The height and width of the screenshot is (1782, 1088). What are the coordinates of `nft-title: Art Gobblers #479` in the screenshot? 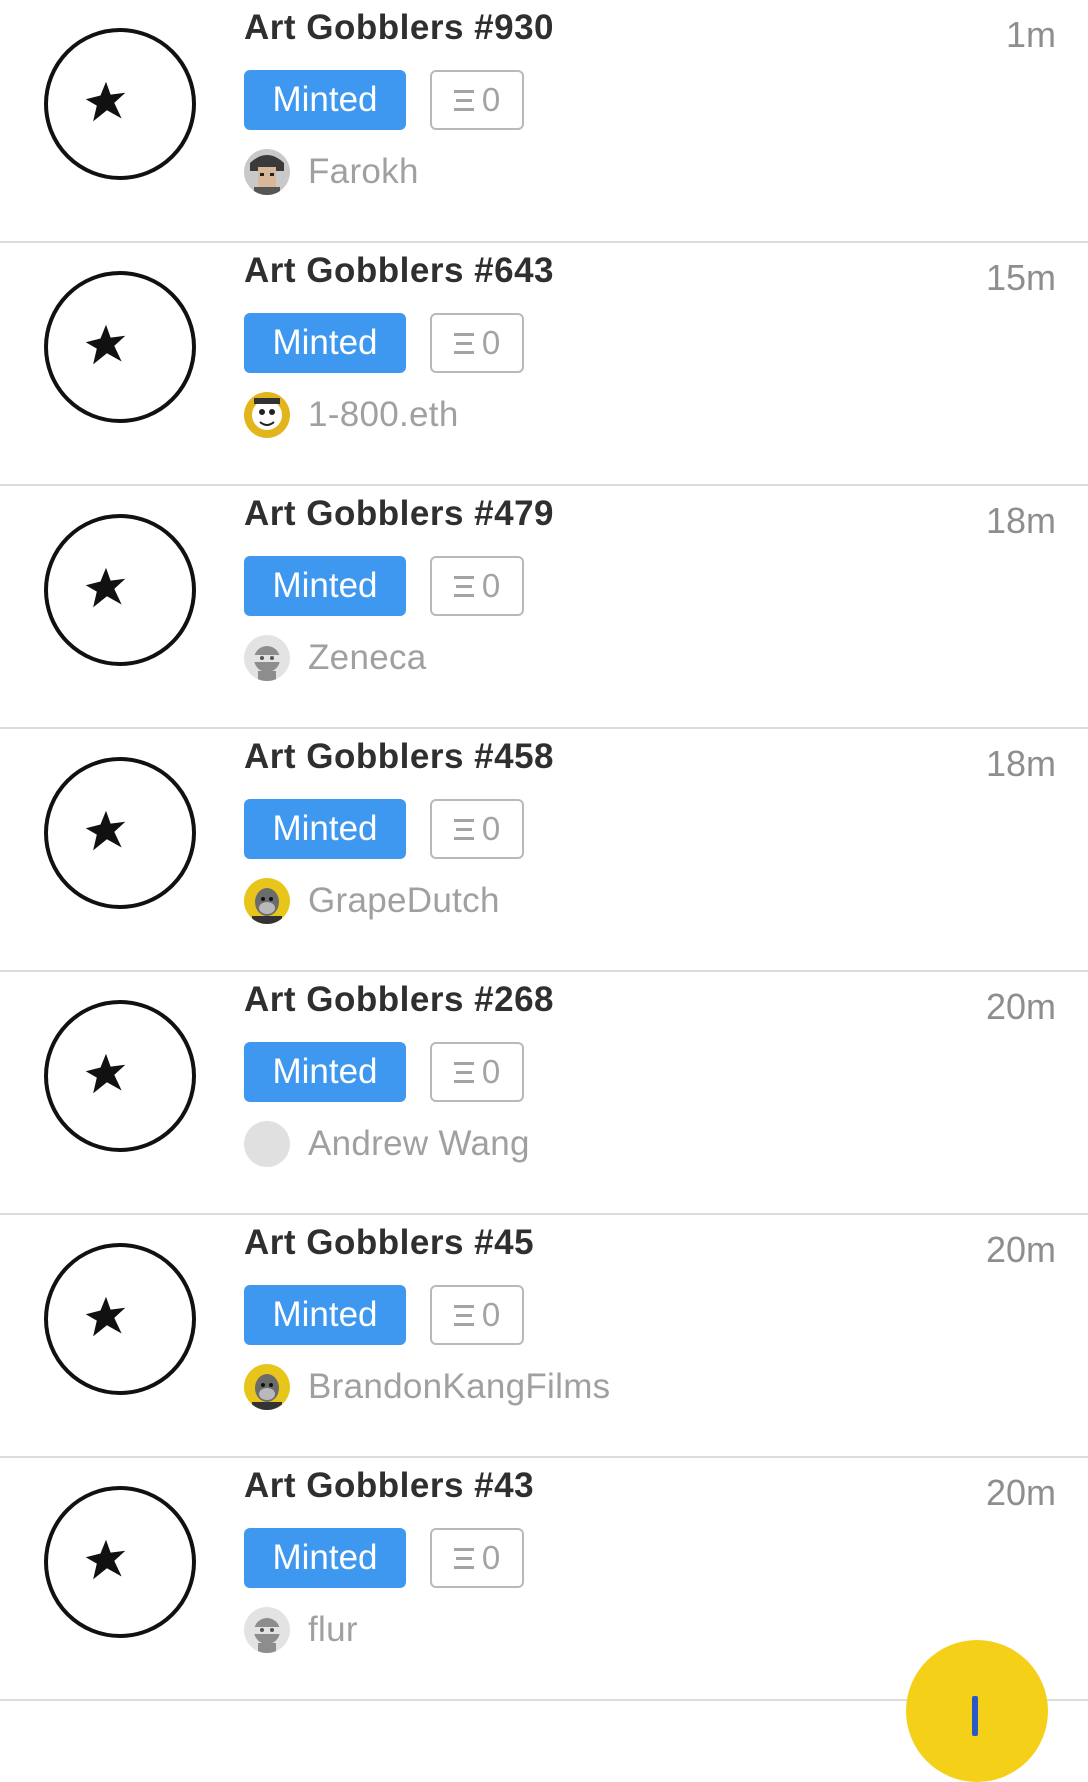 It's located at (399, 514).